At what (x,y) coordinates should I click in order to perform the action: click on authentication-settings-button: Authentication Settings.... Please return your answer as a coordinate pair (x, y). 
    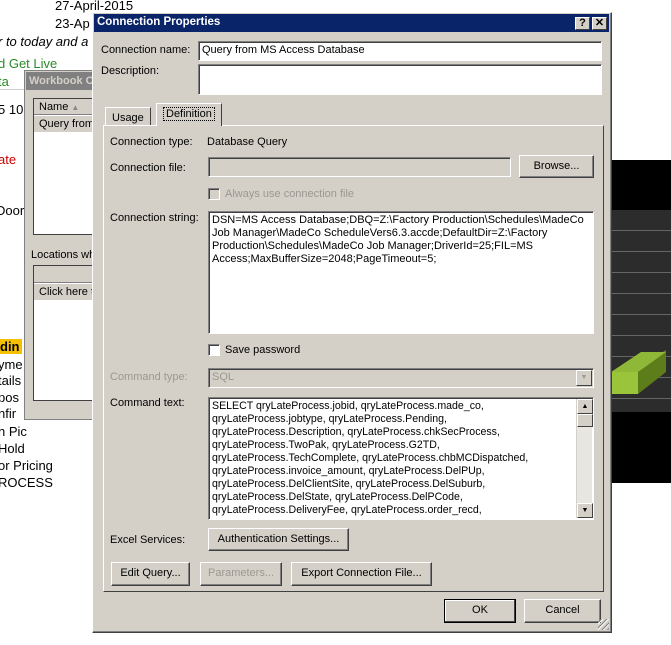
    Looking at the image, I should click on (278, 539).